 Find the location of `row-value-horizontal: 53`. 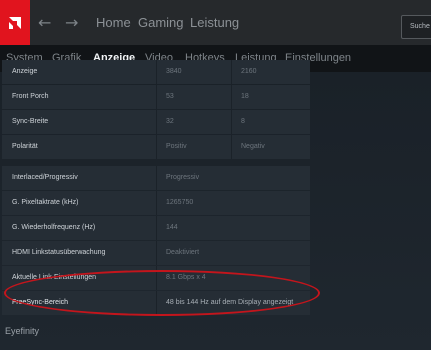

row-value-horizontal: 53 is located at coordinates (194, 97).